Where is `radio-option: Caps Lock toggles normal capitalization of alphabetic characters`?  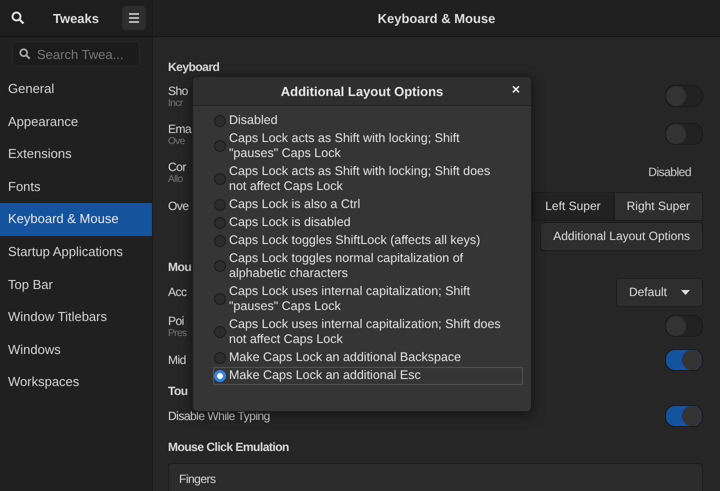 radio-option: Caps Lock toggles normal capitalization of alphabetic characters is located at coordinates (368, 266).